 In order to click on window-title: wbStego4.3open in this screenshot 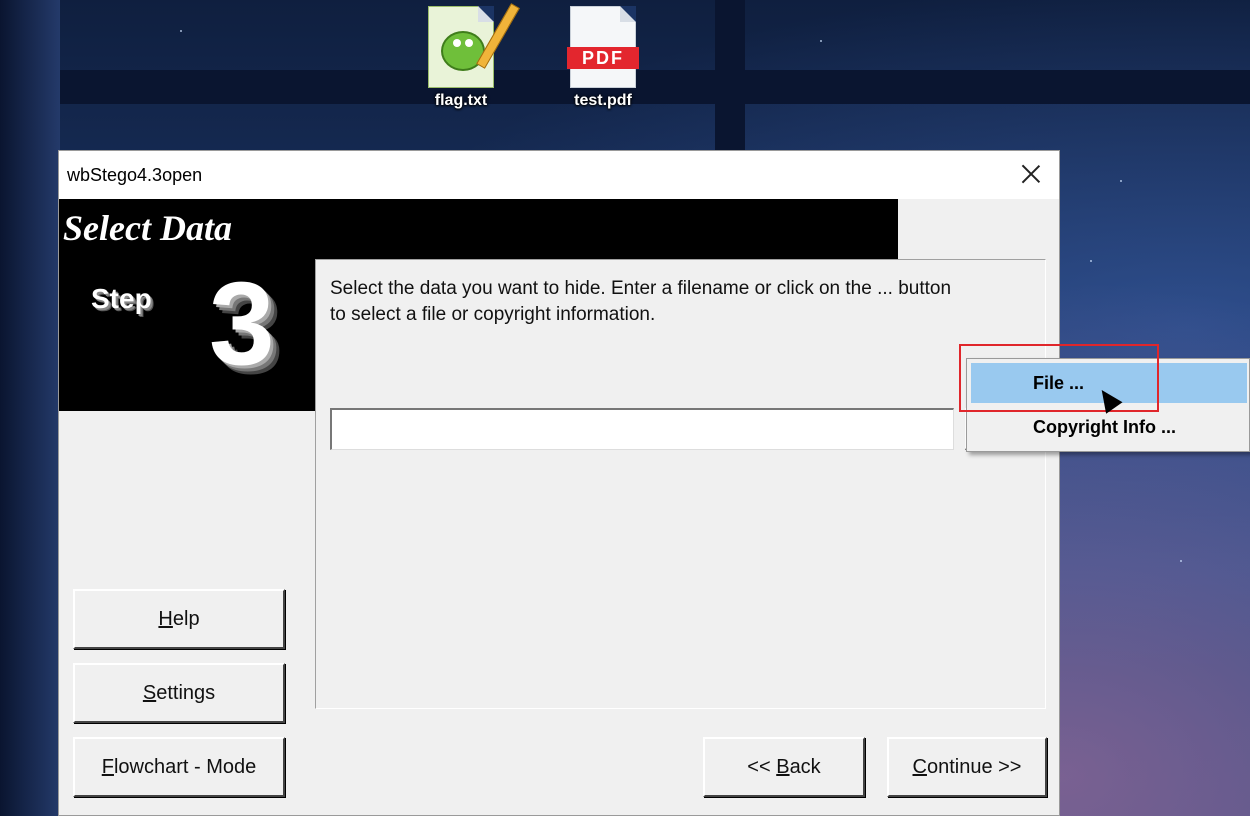, I will do `click(135, 174)`.